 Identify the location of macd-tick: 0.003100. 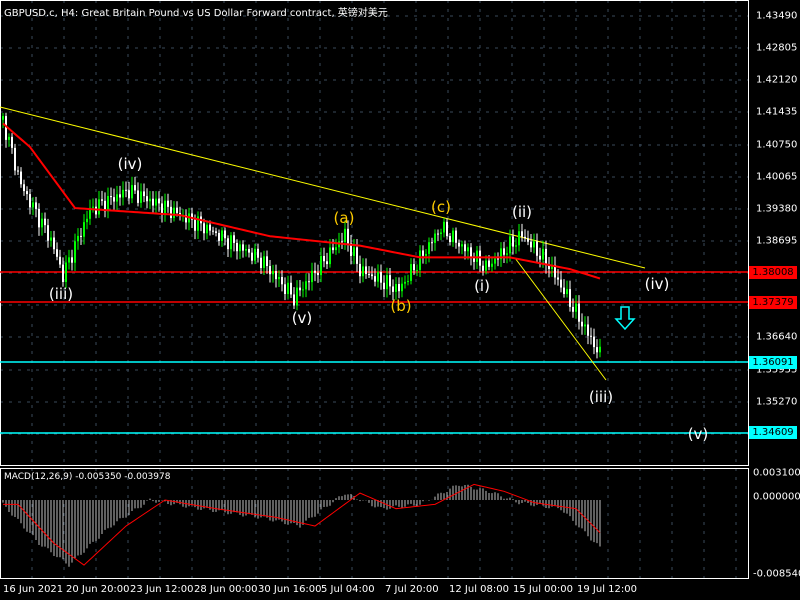
(776, 473).